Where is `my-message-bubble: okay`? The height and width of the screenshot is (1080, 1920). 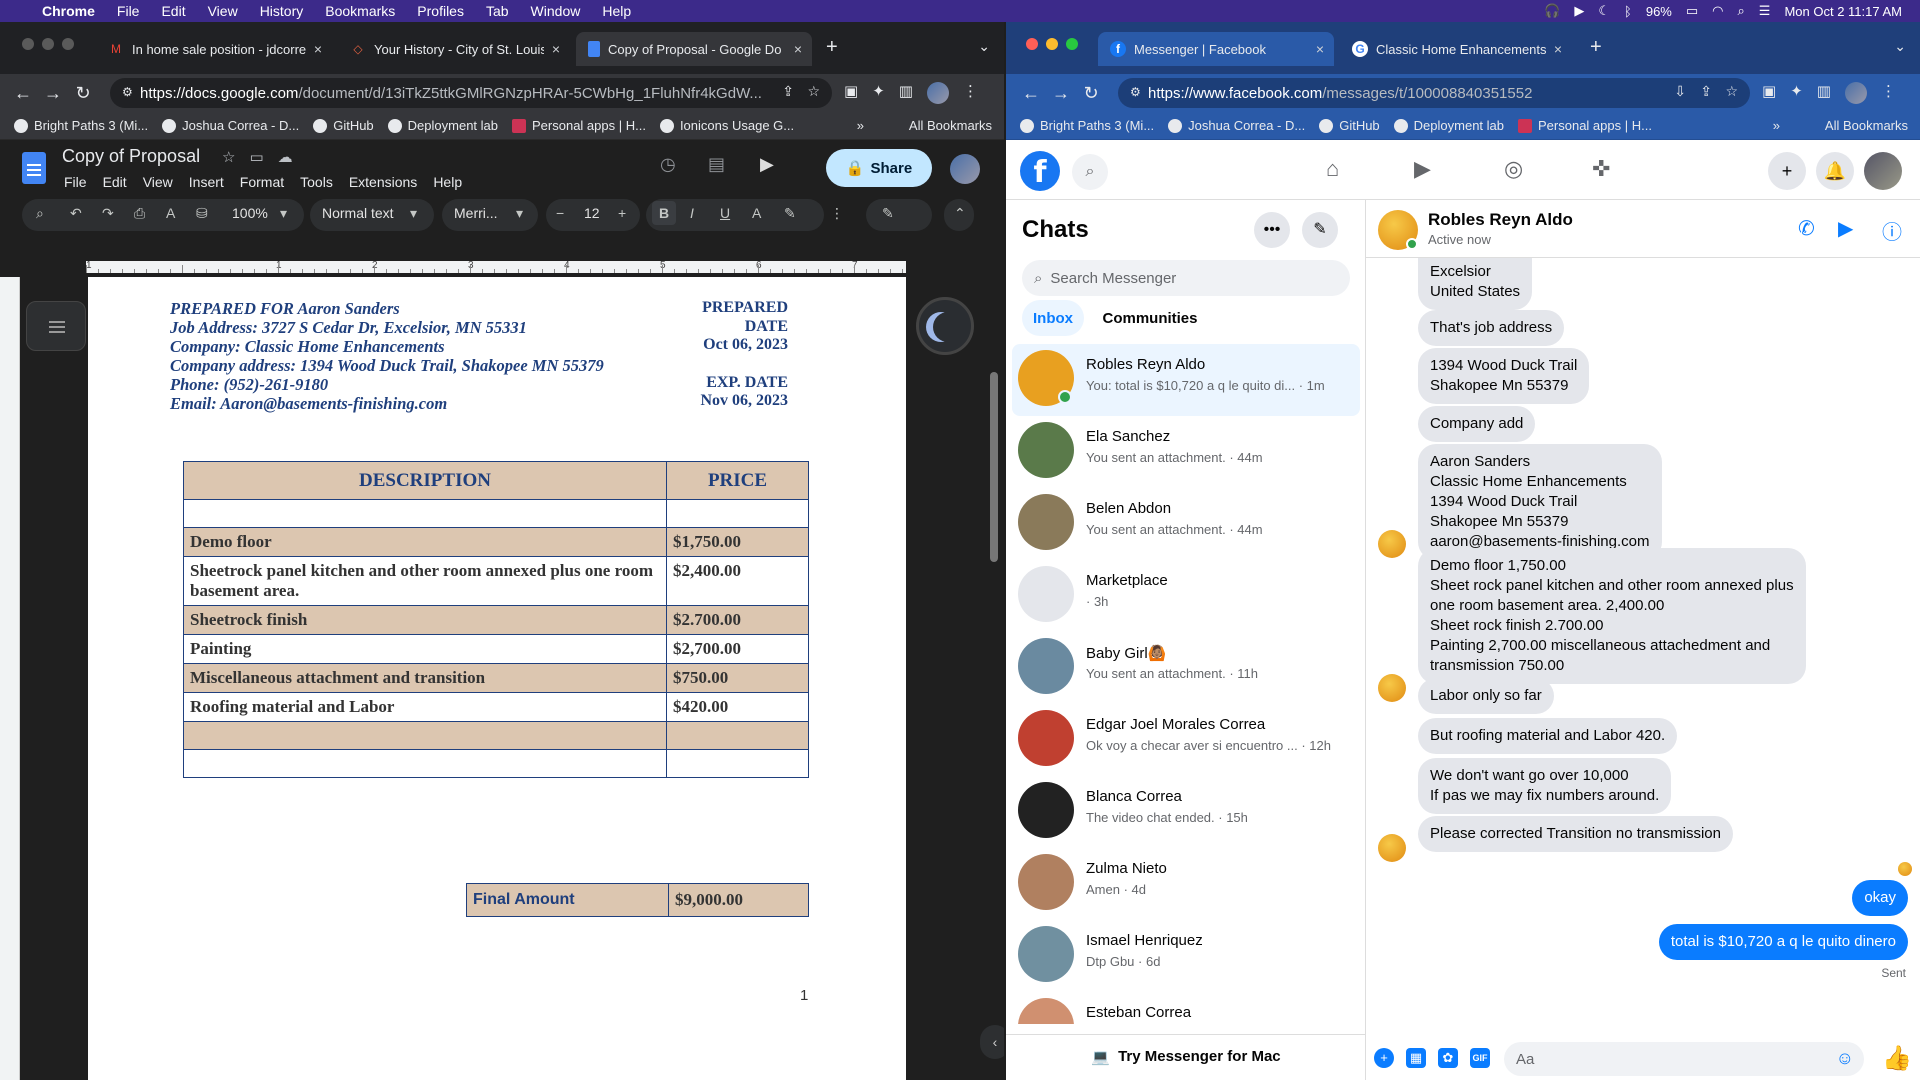
my-message-bubble: okay is located at coordinates (1880, 898).